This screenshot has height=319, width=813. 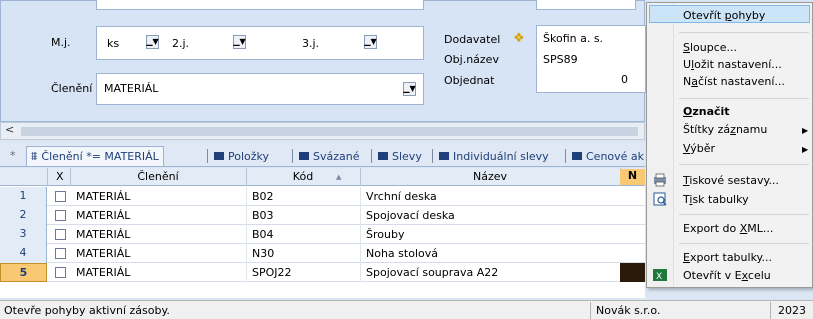 What do you see at coordinates (432, 272) in the screenshot?
I see `cell-nazev: Spojovací souprava A22` at bounding box center [432, 272].